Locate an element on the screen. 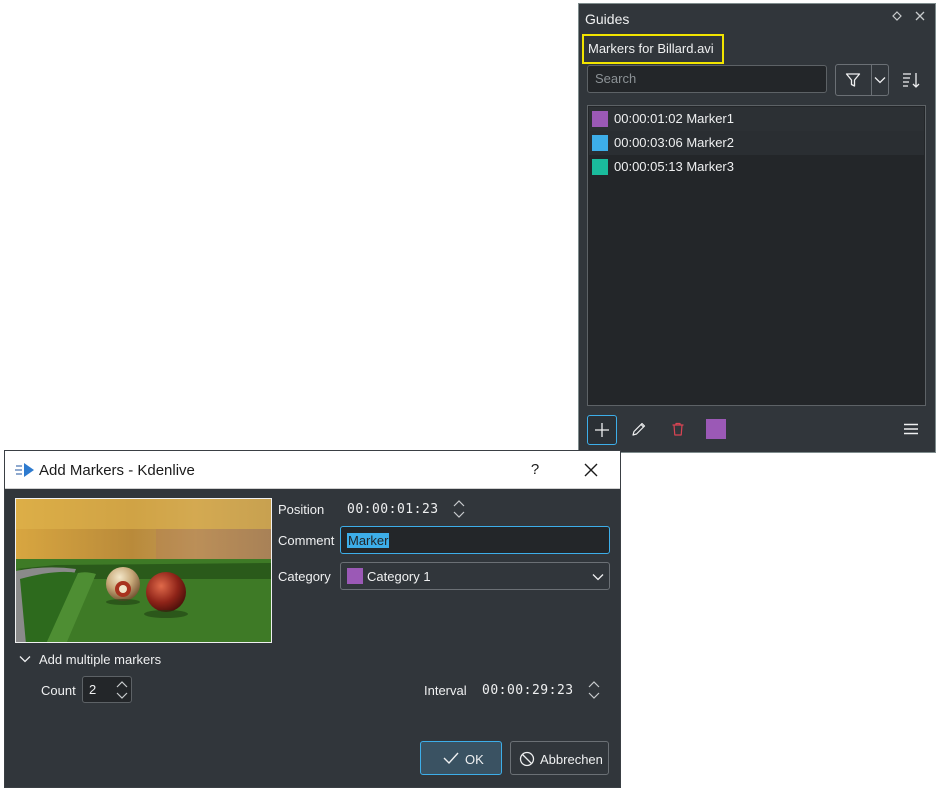  count-spinbox: 2 is located at coordinates (107, 689).